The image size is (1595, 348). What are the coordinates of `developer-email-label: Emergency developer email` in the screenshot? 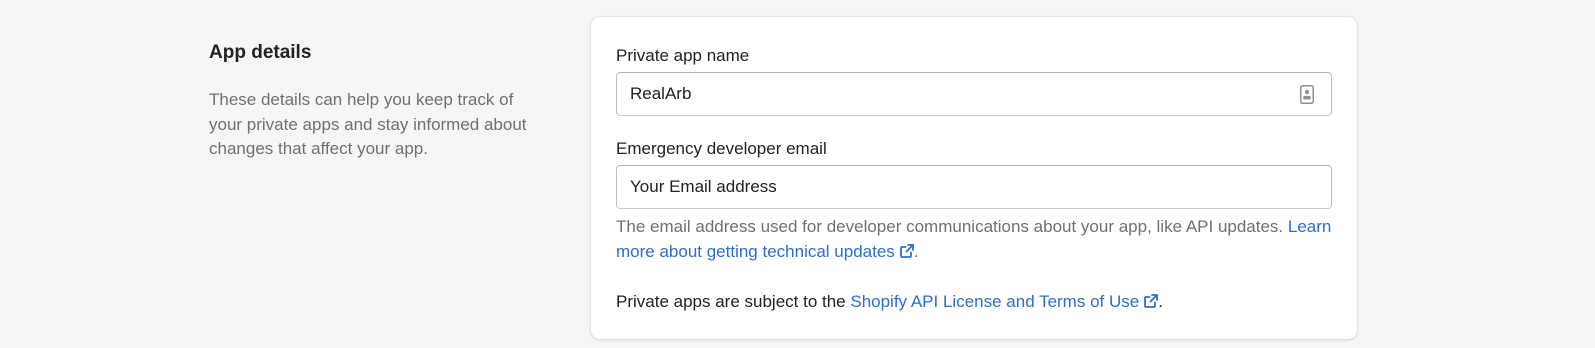 It's located at (721, 148).